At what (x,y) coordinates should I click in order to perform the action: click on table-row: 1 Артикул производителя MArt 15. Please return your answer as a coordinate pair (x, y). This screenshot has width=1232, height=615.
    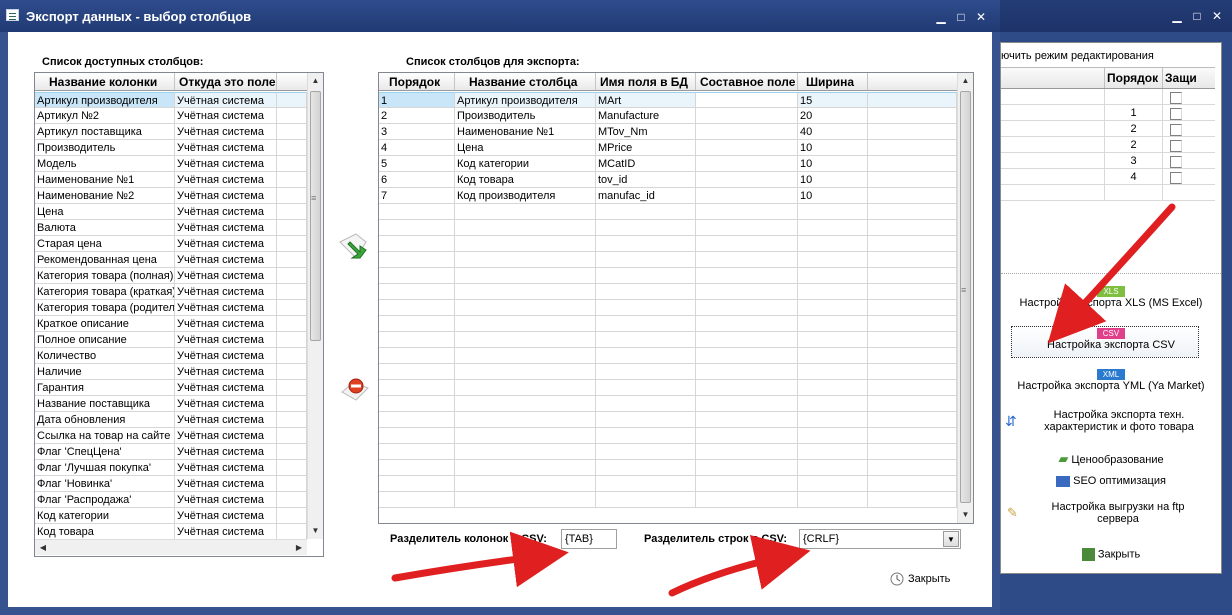
    Looking at the image, I should click on (668, 100).